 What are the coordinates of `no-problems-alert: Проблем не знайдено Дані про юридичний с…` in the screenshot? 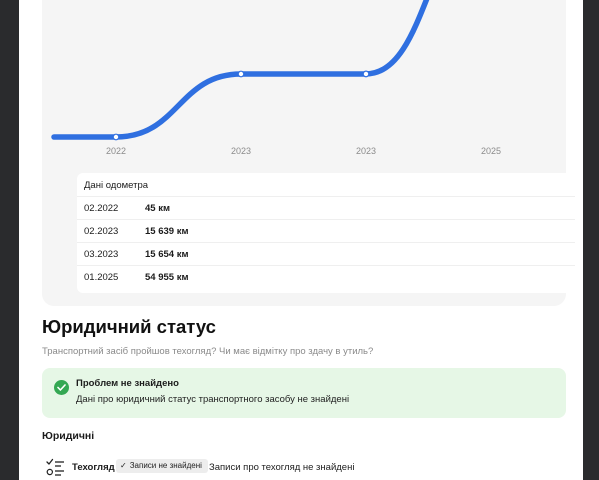 It's located at (304, 393).